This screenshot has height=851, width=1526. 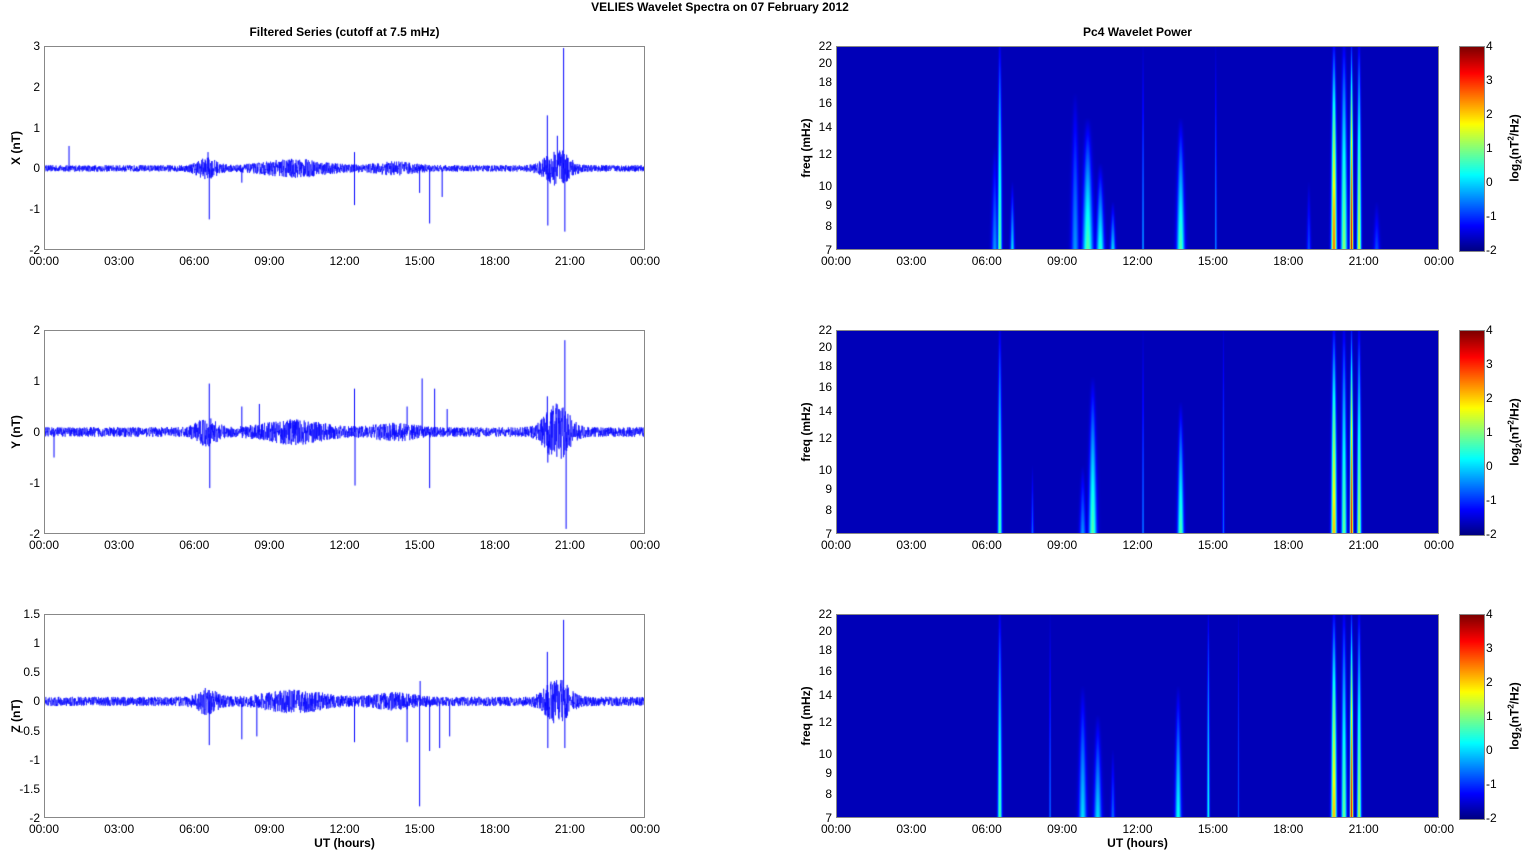 I want to click on panel-title-1: Pc4 Wavelet Power, so click(x=1137, y=32).